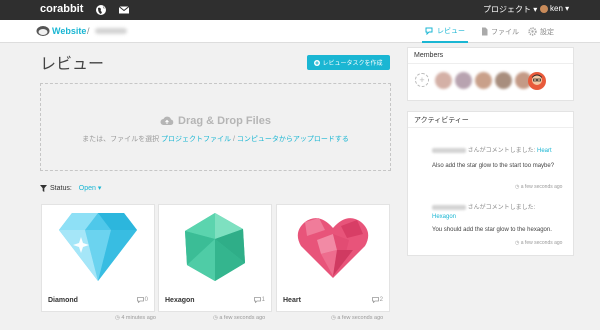 This screenshot has height=330, width=600. Describe the element at coordinates (490, 120) in the screenshot. I see `activity-title: アクティビティー` at that location.